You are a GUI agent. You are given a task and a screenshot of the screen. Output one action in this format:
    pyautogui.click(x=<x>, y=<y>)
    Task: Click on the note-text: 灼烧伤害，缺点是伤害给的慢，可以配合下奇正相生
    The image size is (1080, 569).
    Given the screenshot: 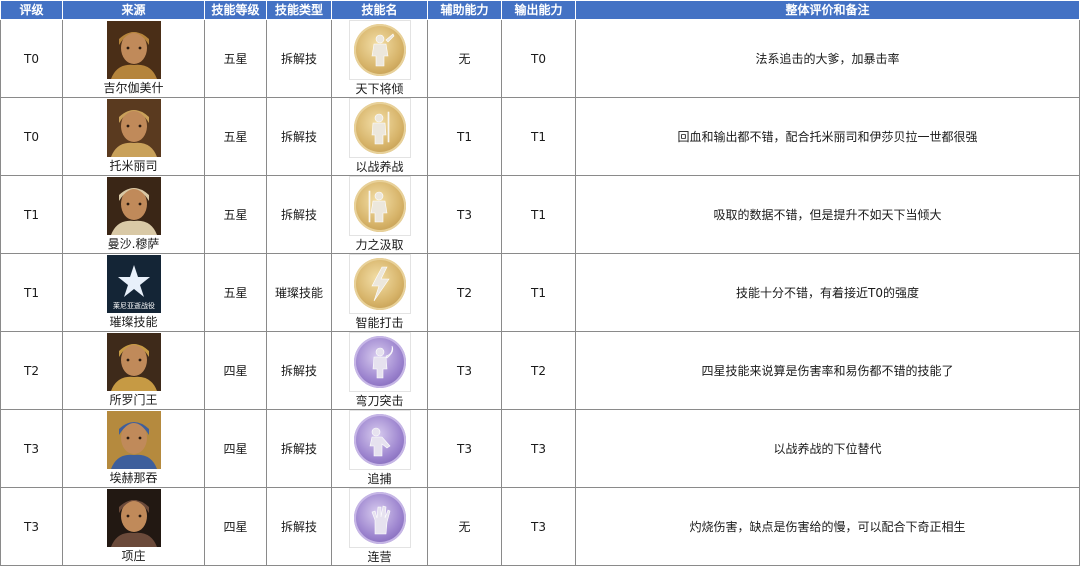 What is the action you would take?
    pyautogui.click(x=827, y=527)
    